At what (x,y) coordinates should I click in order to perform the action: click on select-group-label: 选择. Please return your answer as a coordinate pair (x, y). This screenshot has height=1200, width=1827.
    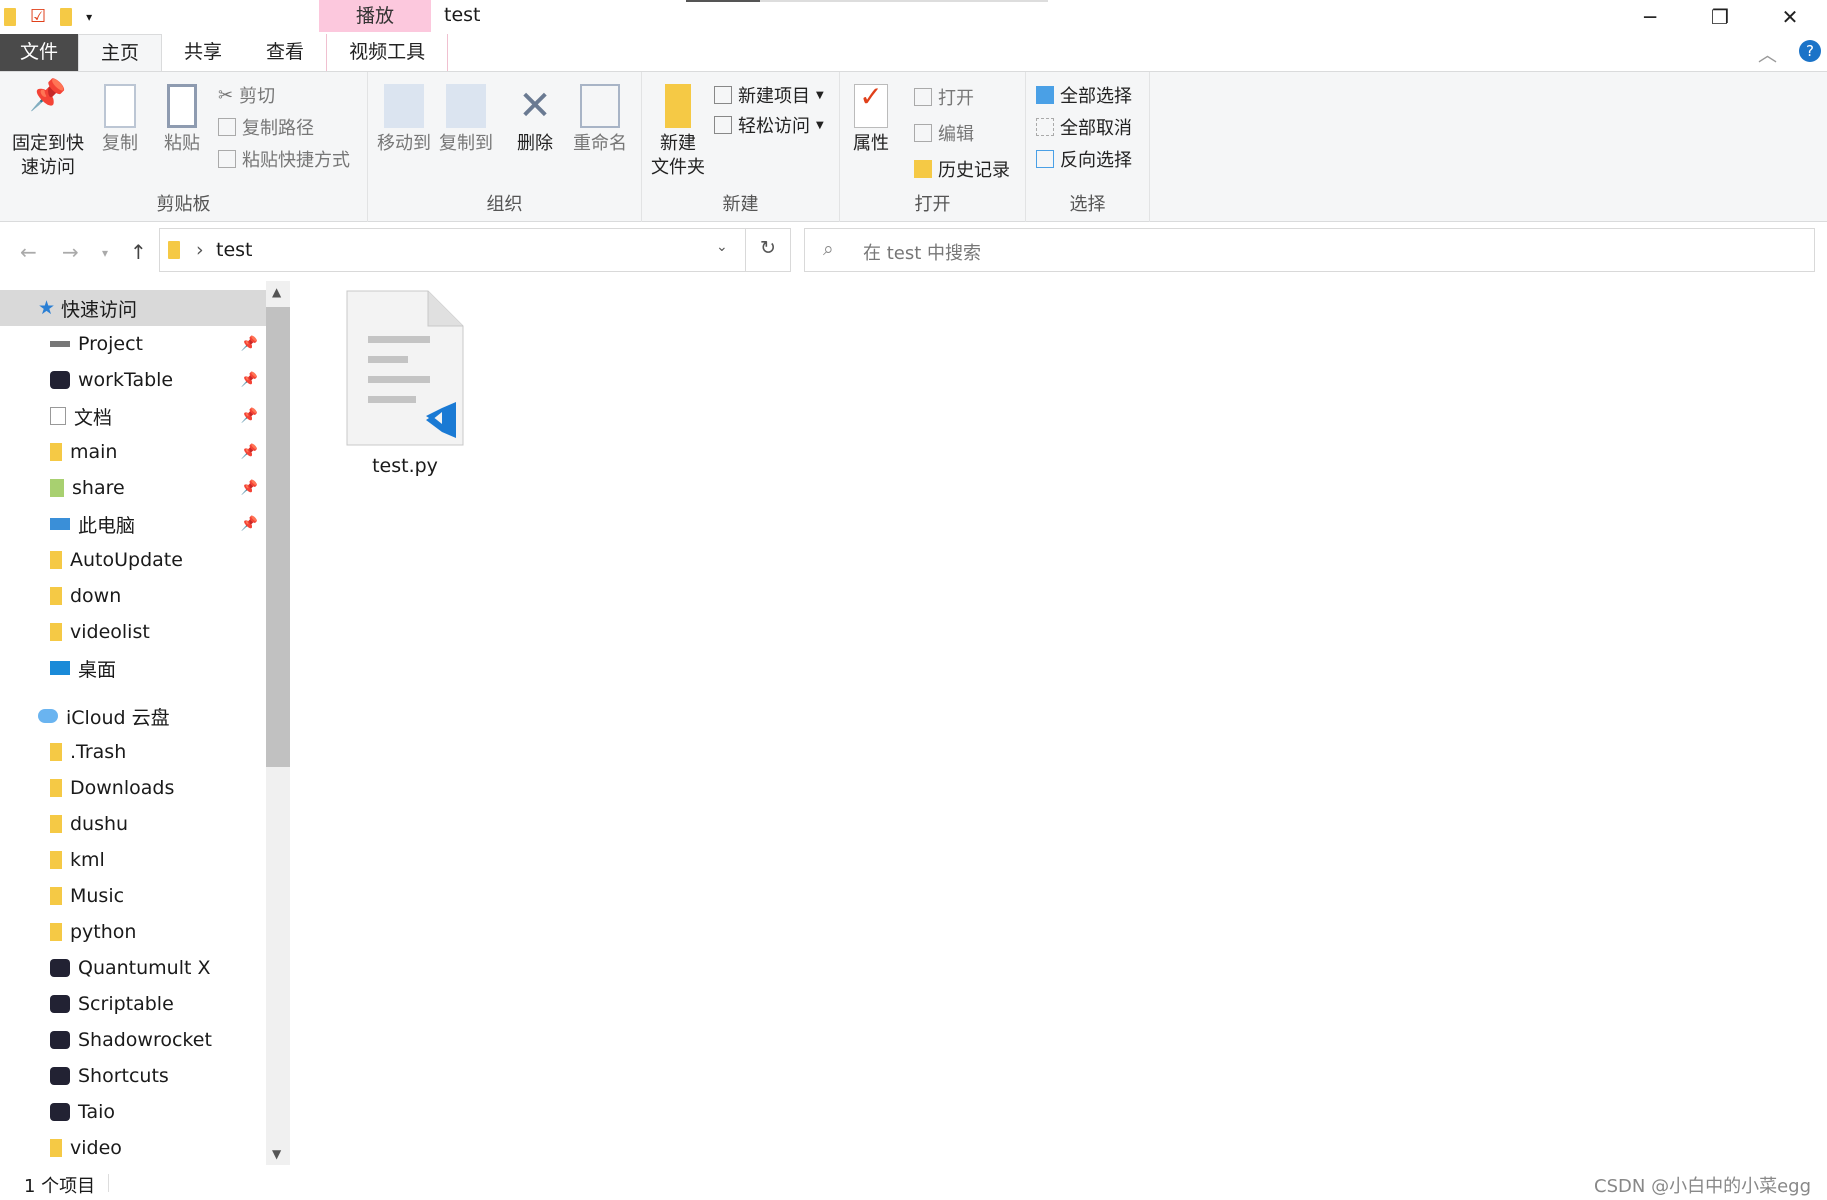
    Looking at the image, I should click on (1087, 204).